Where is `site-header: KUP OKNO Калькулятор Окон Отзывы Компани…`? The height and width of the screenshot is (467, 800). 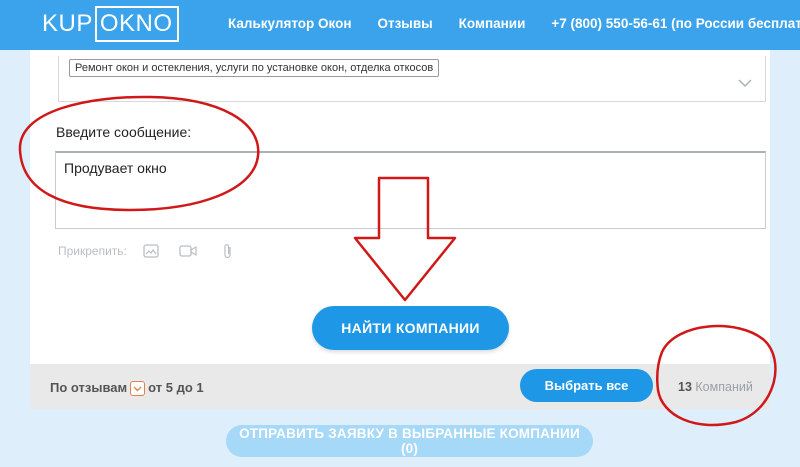
site-header: KUP OKNO Калькулятор Окон Отзывы Компани… is located at coordinates (400, 25).